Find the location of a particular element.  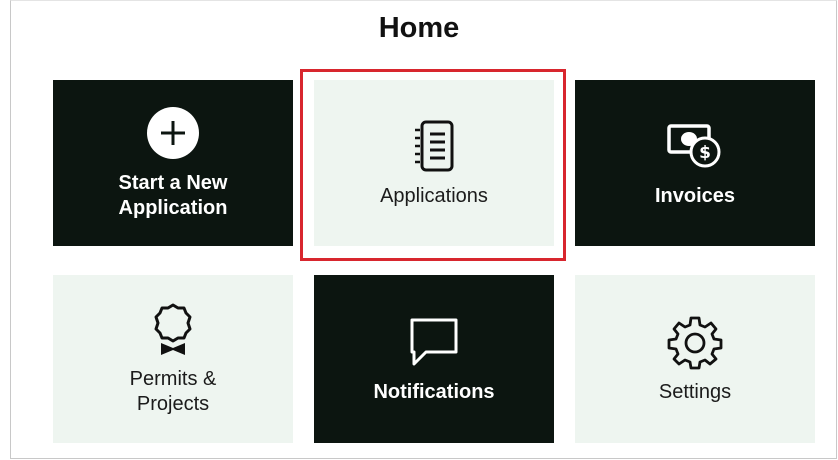

invoices-tile: $ Invoices is located at coordinates (695, 163).